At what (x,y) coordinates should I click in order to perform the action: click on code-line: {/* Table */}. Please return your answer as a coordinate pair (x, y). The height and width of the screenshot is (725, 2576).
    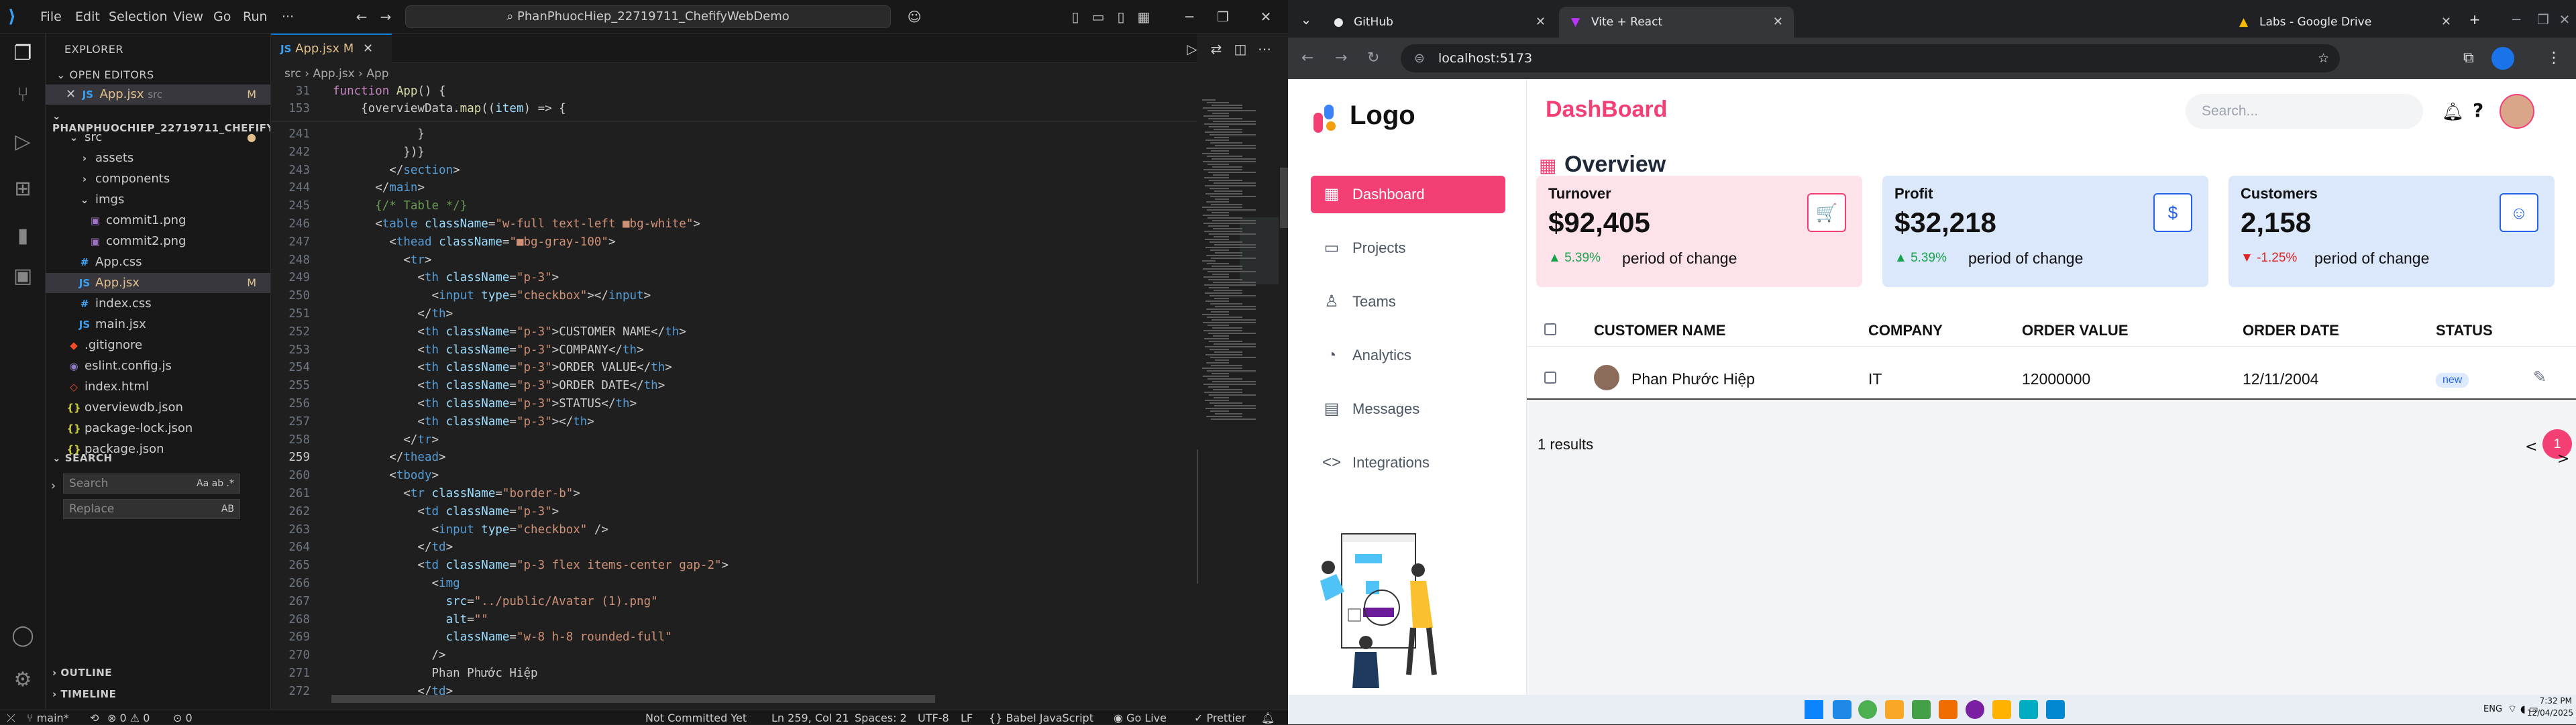
    Looking at the image, I should click on (400, 206).